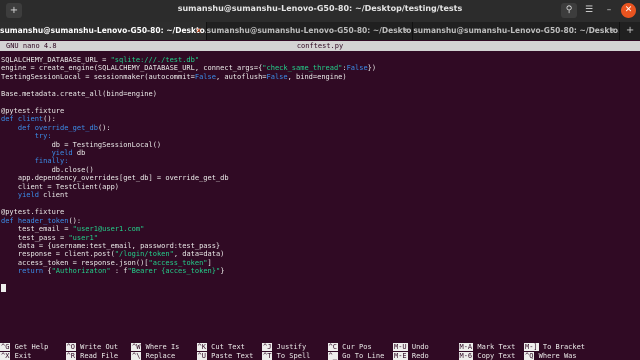 The image size is (640, 360). What do you see at coordinates (79, 93) in the screenshot?
I see `code-token: Base.metadata.create_all(bind=engine)` at bounding box center [79, 93].